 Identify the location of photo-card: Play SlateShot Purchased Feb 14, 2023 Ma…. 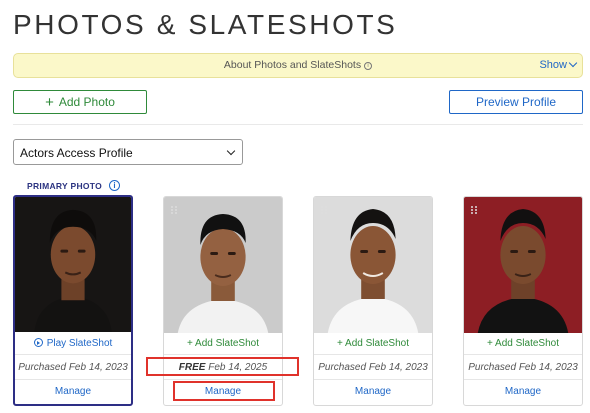
(73, 300).